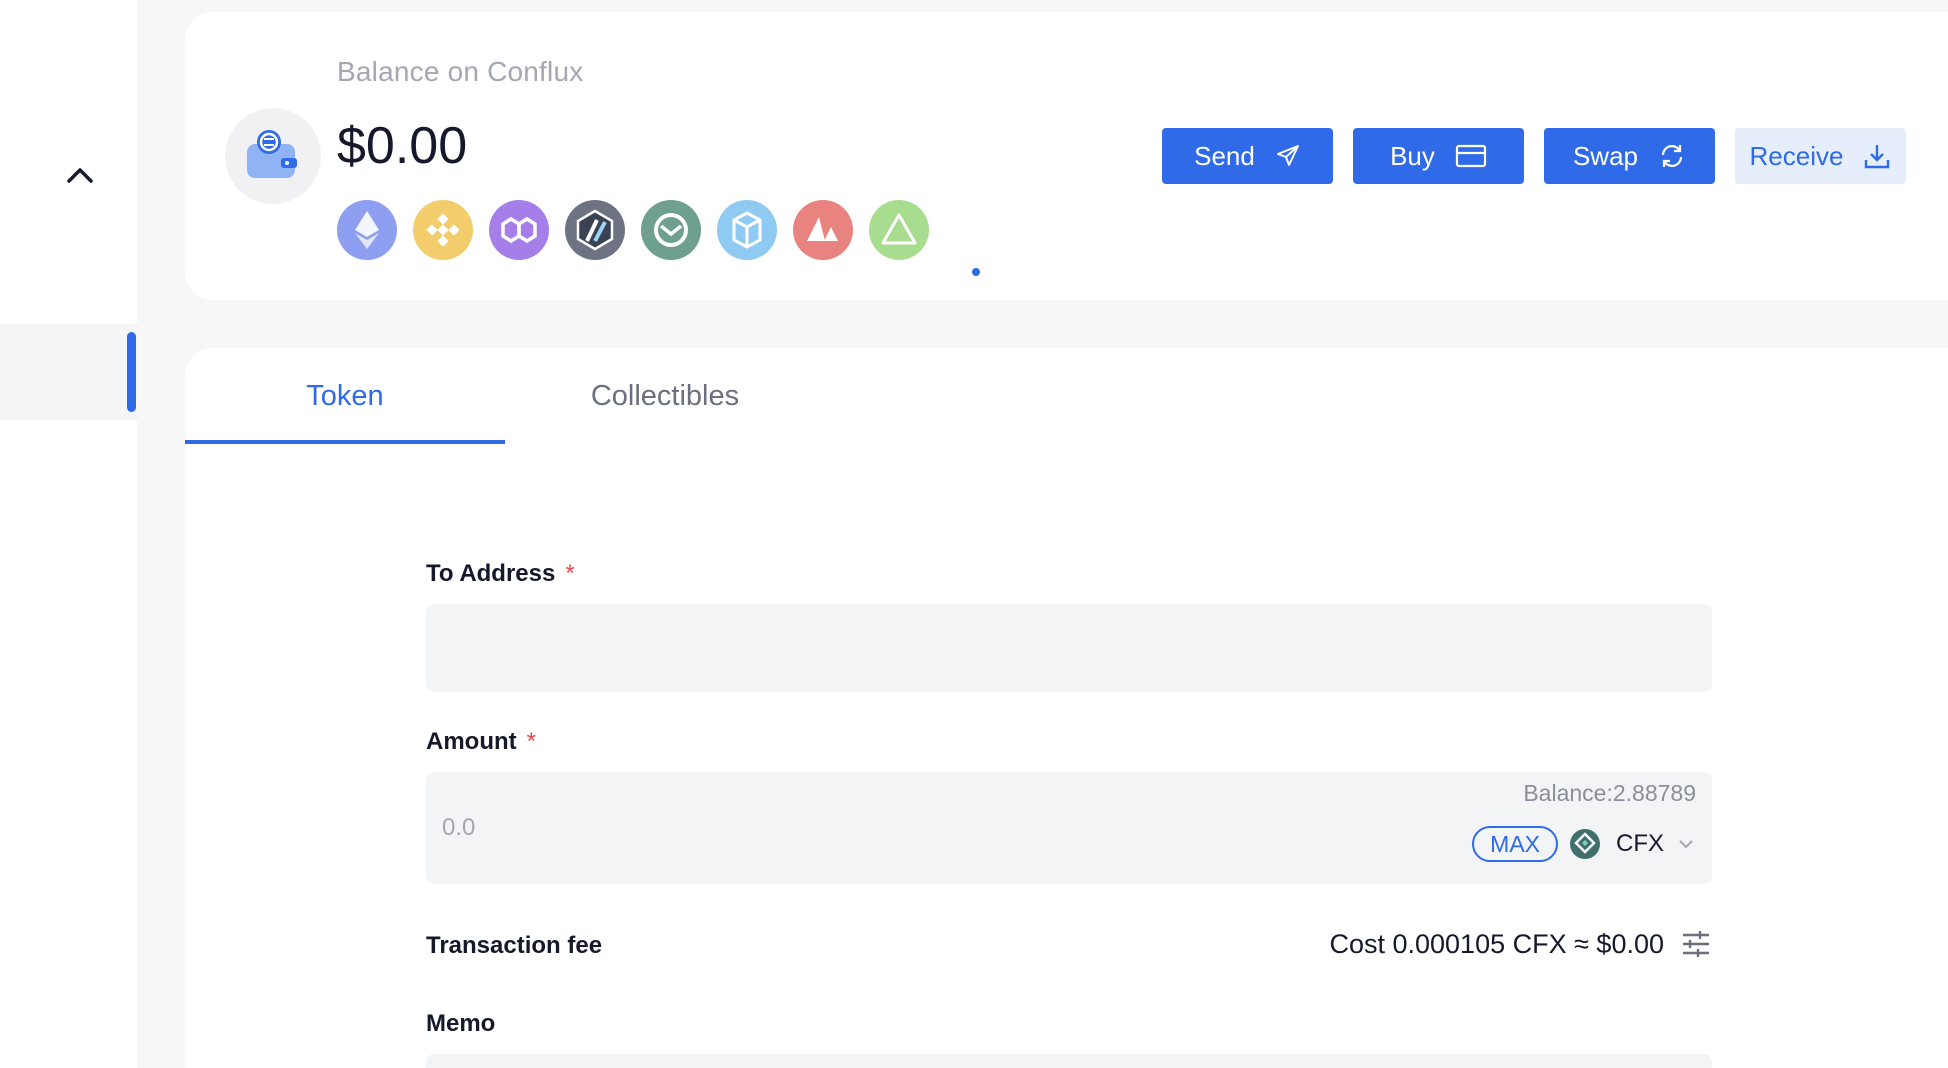 The height and width of the screenshot is (1068, 1948). I want to click on amount-label: Amount *, so click(481, 742).